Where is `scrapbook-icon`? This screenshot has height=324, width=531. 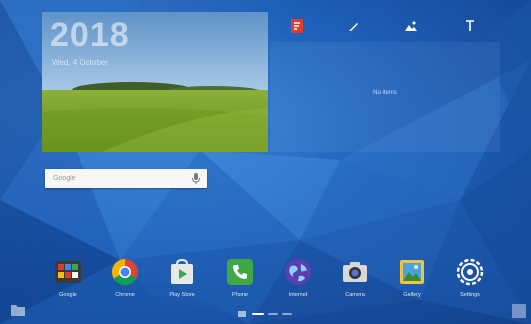 scrapbook-icon is located at coordinates (297, 26).